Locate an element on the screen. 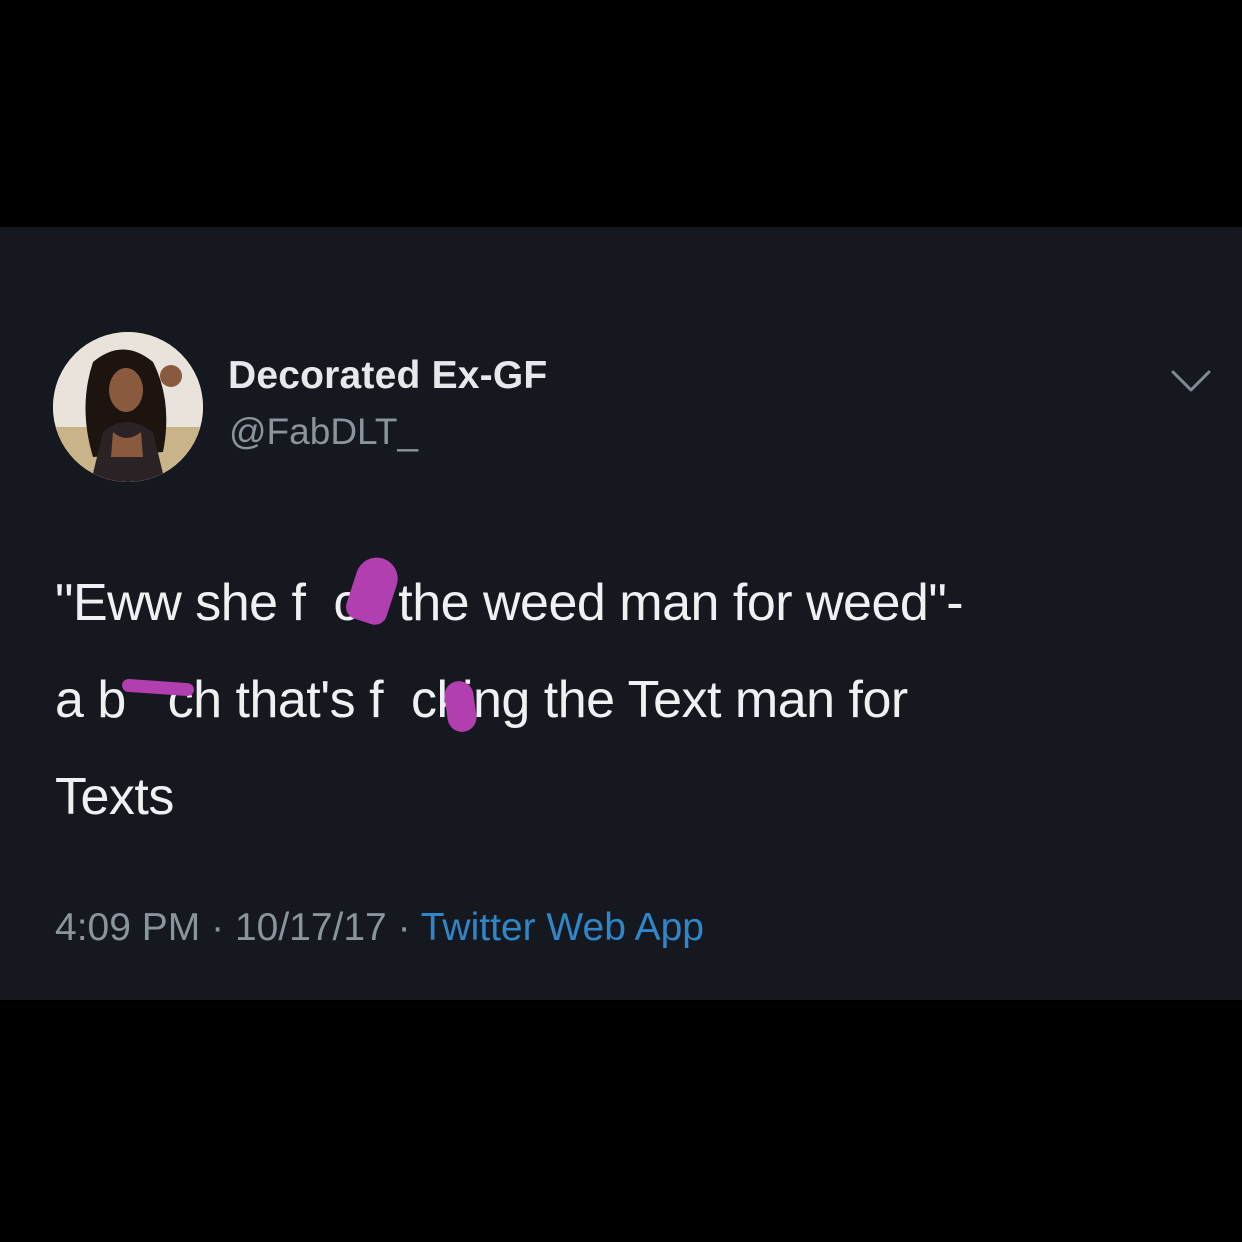  tweet-meta: 4:09 PM · 10/17/17 · Twitter Web App is located at coordinates (379, 928).